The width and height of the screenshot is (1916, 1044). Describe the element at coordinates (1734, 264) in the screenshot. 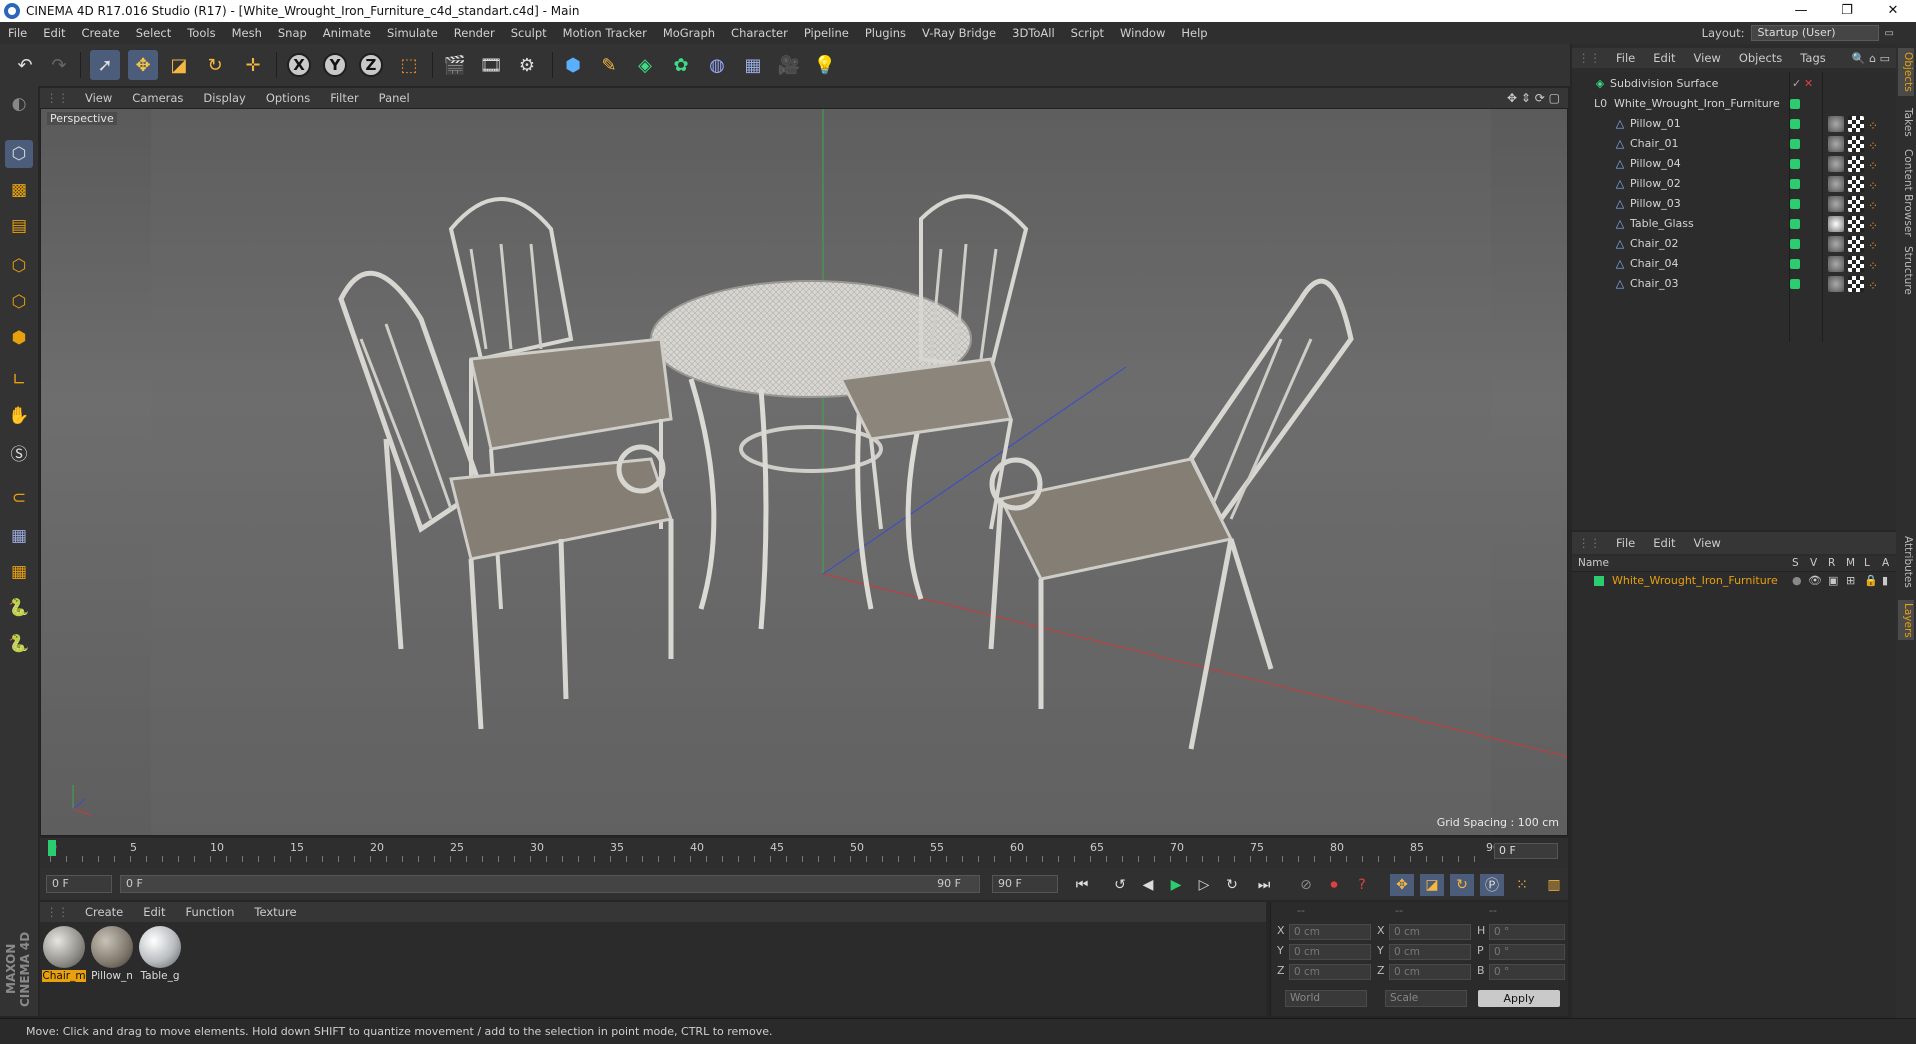

I see `tree-item-chair-04: △ Chair_04 ⁘` at that location.